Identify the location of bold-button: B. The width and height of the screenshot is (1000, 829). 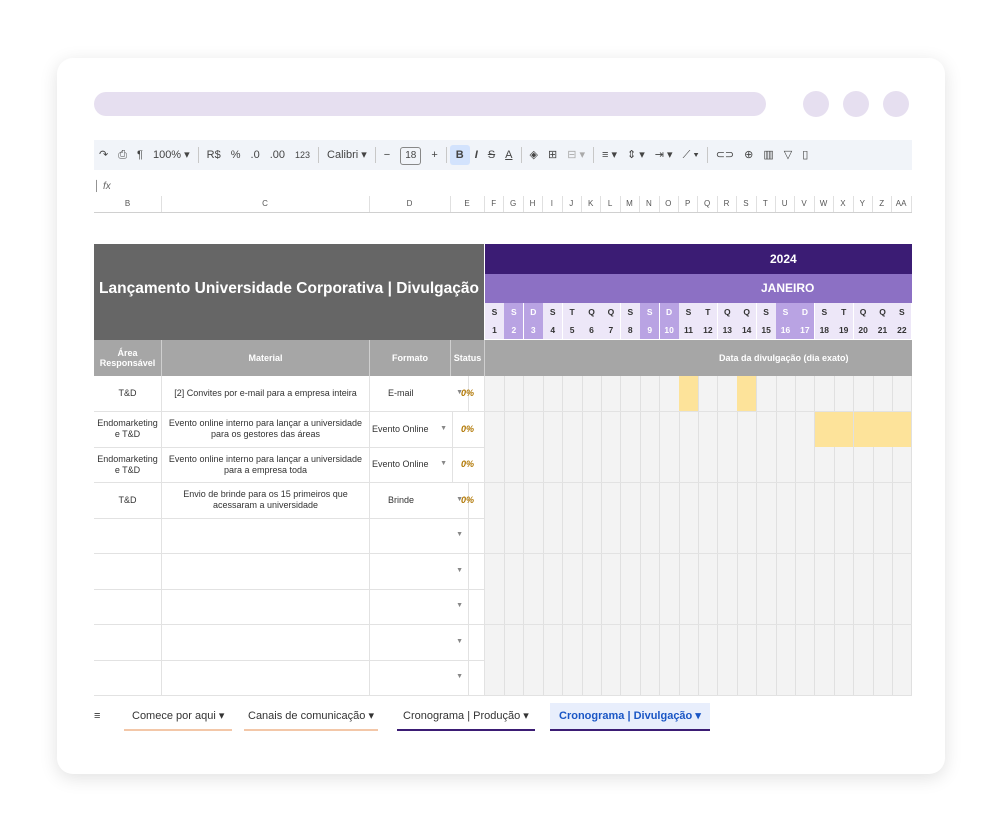
(459, 155).